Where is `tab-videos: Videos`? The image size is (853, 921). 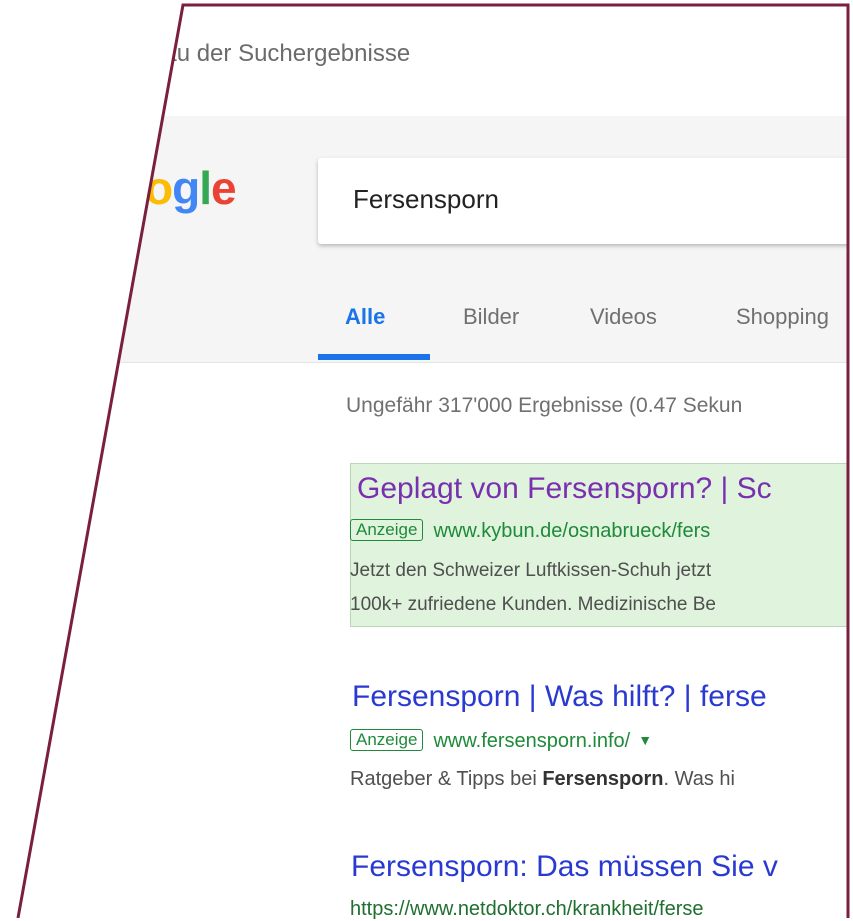
tab-videos: Videos is located at coordinates (623, 317).